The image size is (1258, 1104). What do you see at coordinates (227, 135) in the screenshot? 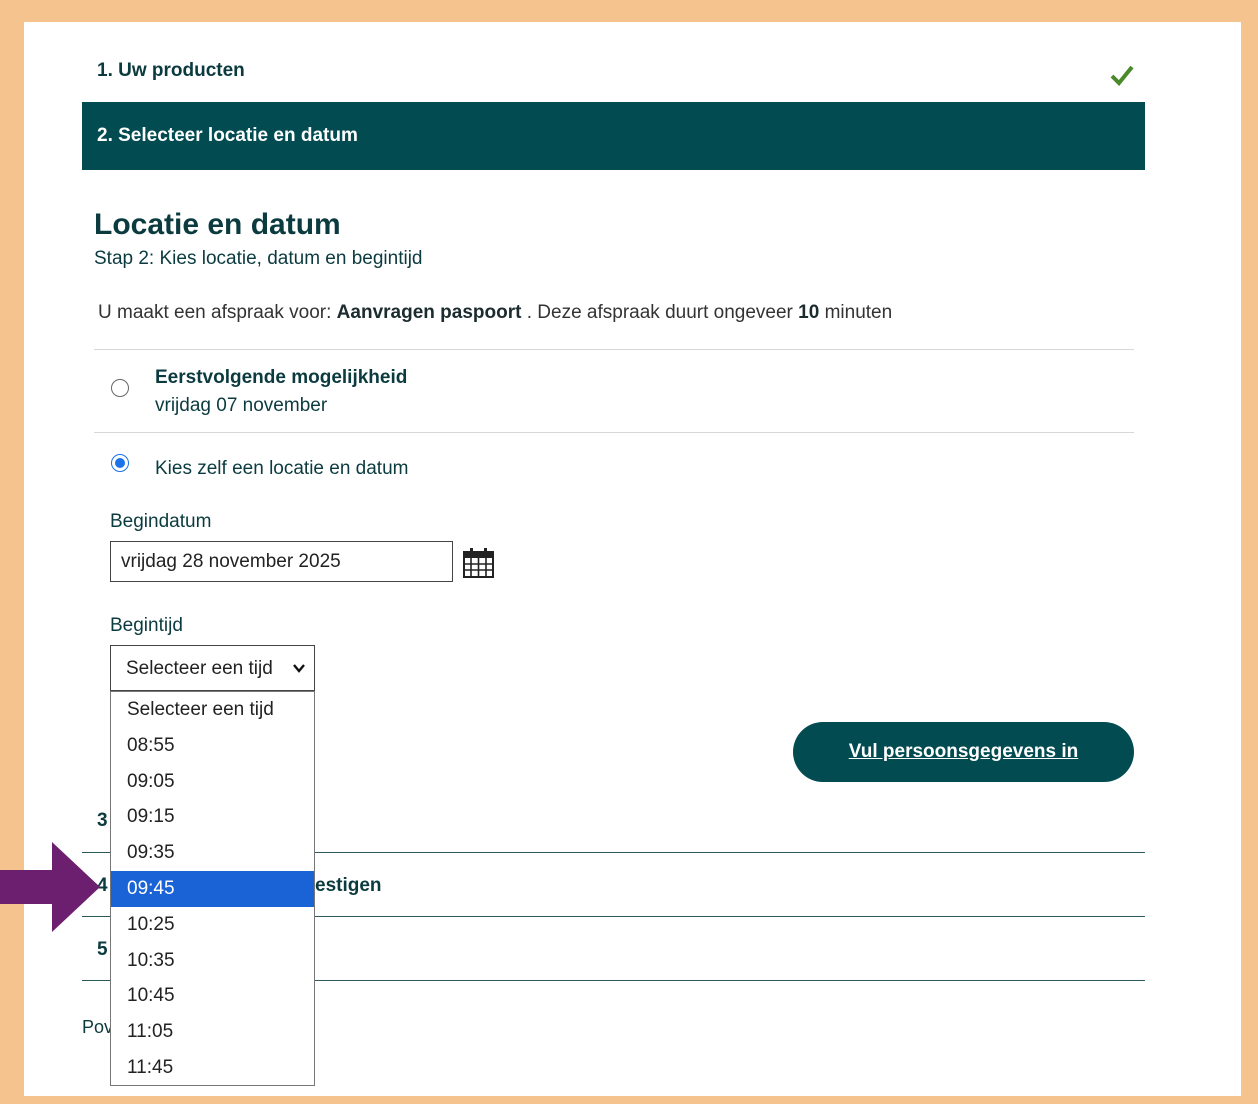
I see `step-2-label: 2. Selecteer locatie en datum` at bounding box center [227, 135].